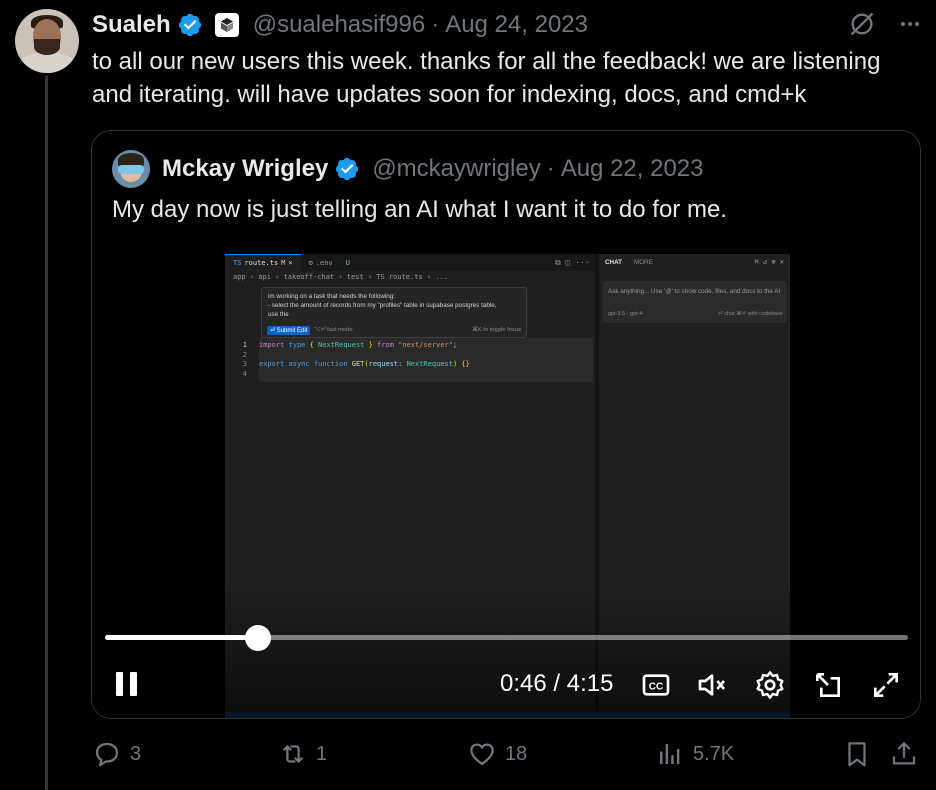 Image resolution: width=936 pixels, height=790 pixels. Describe the element at coordinates (293, 754) in the screenshot. I see `repost-icon` at that location.